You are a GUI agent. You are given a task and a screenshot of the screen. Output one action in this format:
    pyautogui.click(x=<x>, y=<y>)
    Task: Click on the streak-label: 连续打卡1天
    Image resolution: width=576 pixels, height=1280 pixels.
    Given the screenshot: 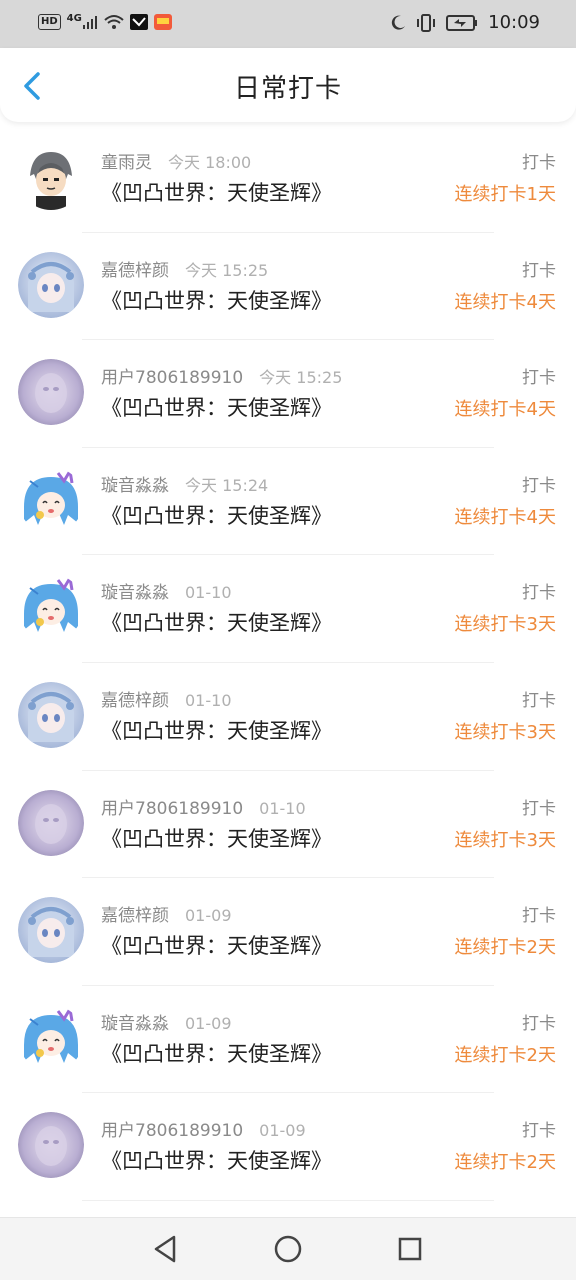 What is the action you would take?
    pyautogui.click(x=505, y=194)
    